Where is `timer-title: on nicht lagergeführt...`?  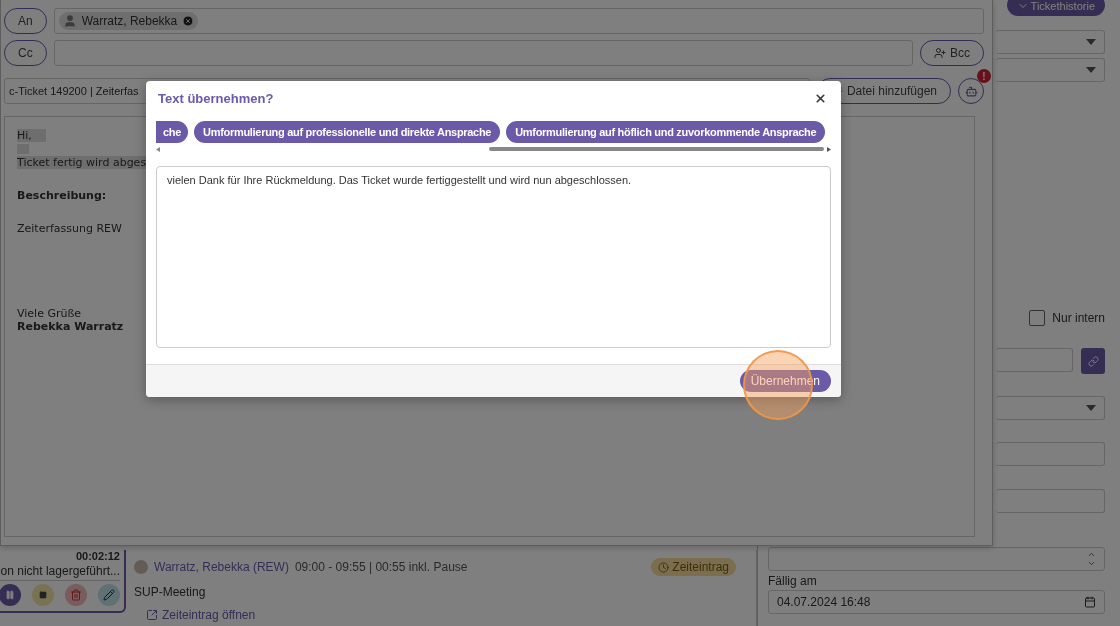 timer-title: on nicht lagergeführt... is located at coordinates (60, 571).